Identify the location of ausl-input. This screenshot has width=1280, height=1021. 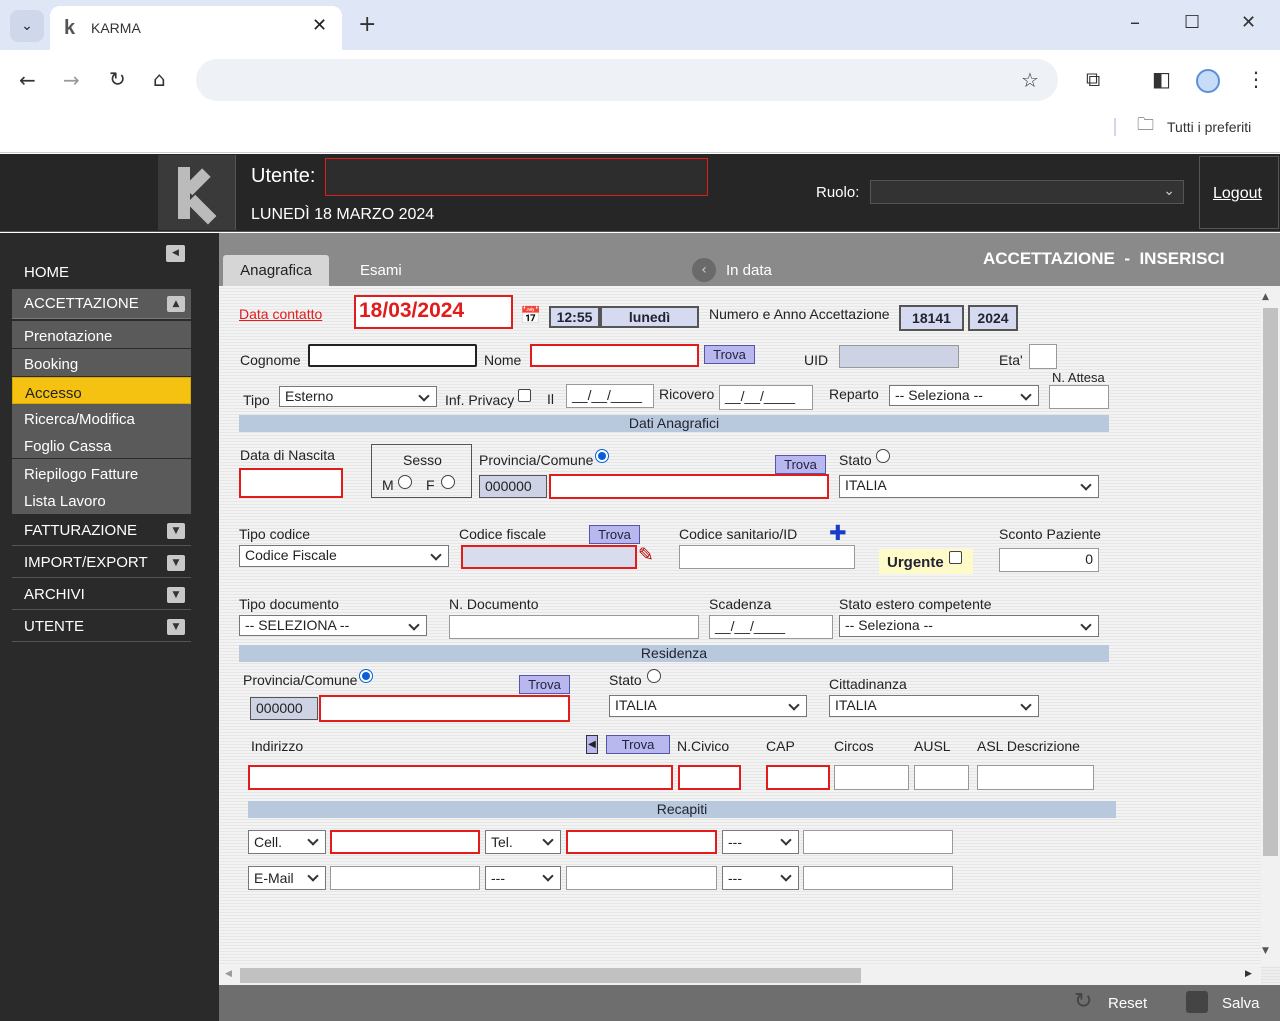
(941, 777).